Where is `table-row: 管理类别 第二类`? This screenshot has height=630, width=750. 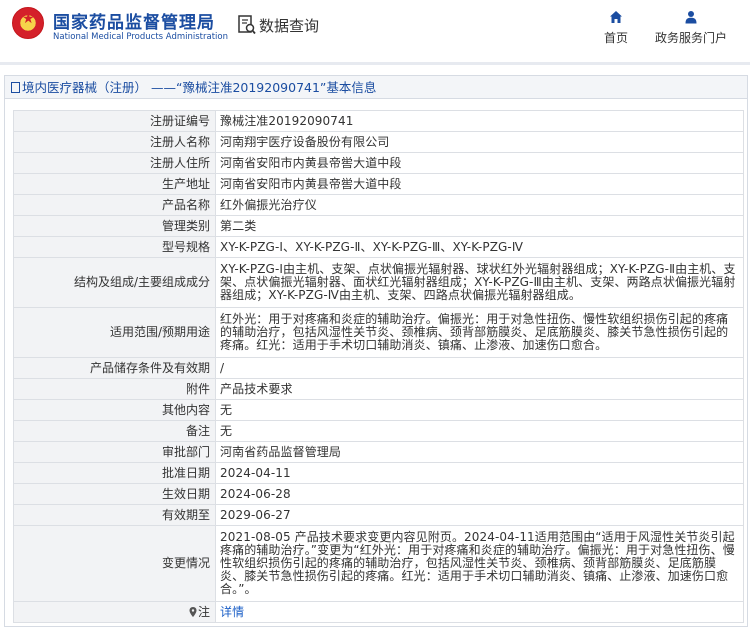 table-row: 管理类别 第二类 is located at coordinates (378, 226).